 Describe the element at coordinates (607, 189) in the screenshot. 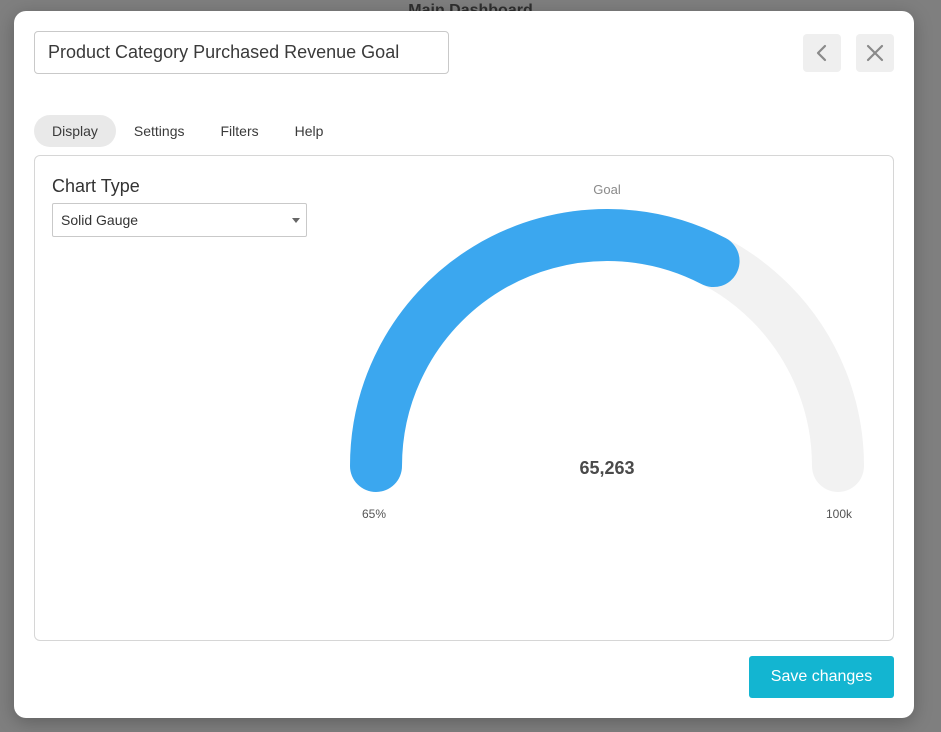

I see `gauge-title: Goal` at that location.